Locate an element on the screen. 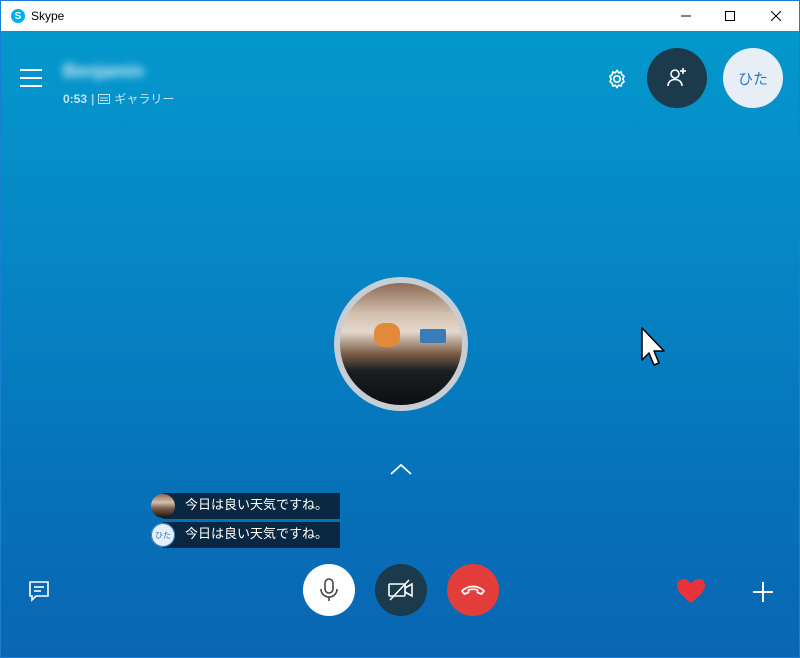  plus-icon is located at coordinates (763, 592).